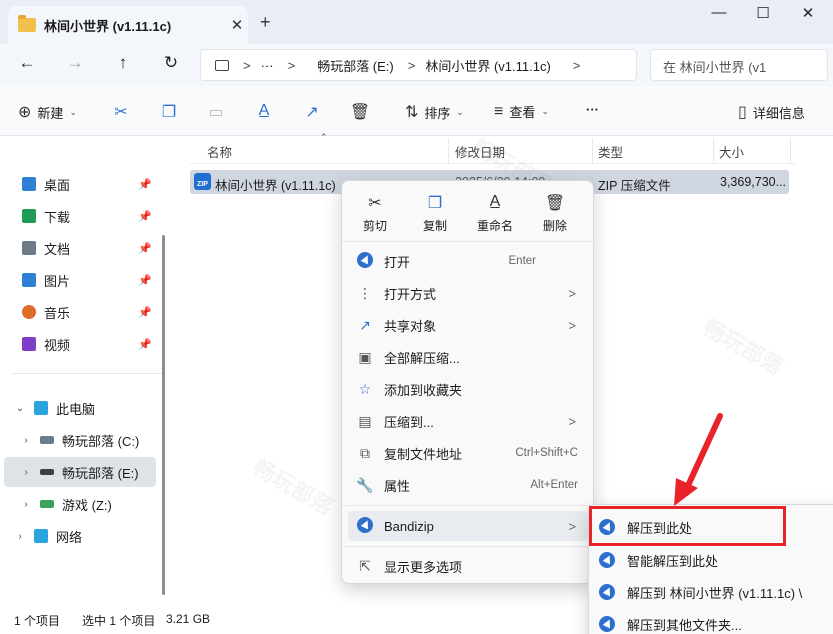 This screenshot has width=833, height=634. Describe the element at coordinates (555, 213) in the screenshot. I see `delete-action: 🗑 删除` at that location.